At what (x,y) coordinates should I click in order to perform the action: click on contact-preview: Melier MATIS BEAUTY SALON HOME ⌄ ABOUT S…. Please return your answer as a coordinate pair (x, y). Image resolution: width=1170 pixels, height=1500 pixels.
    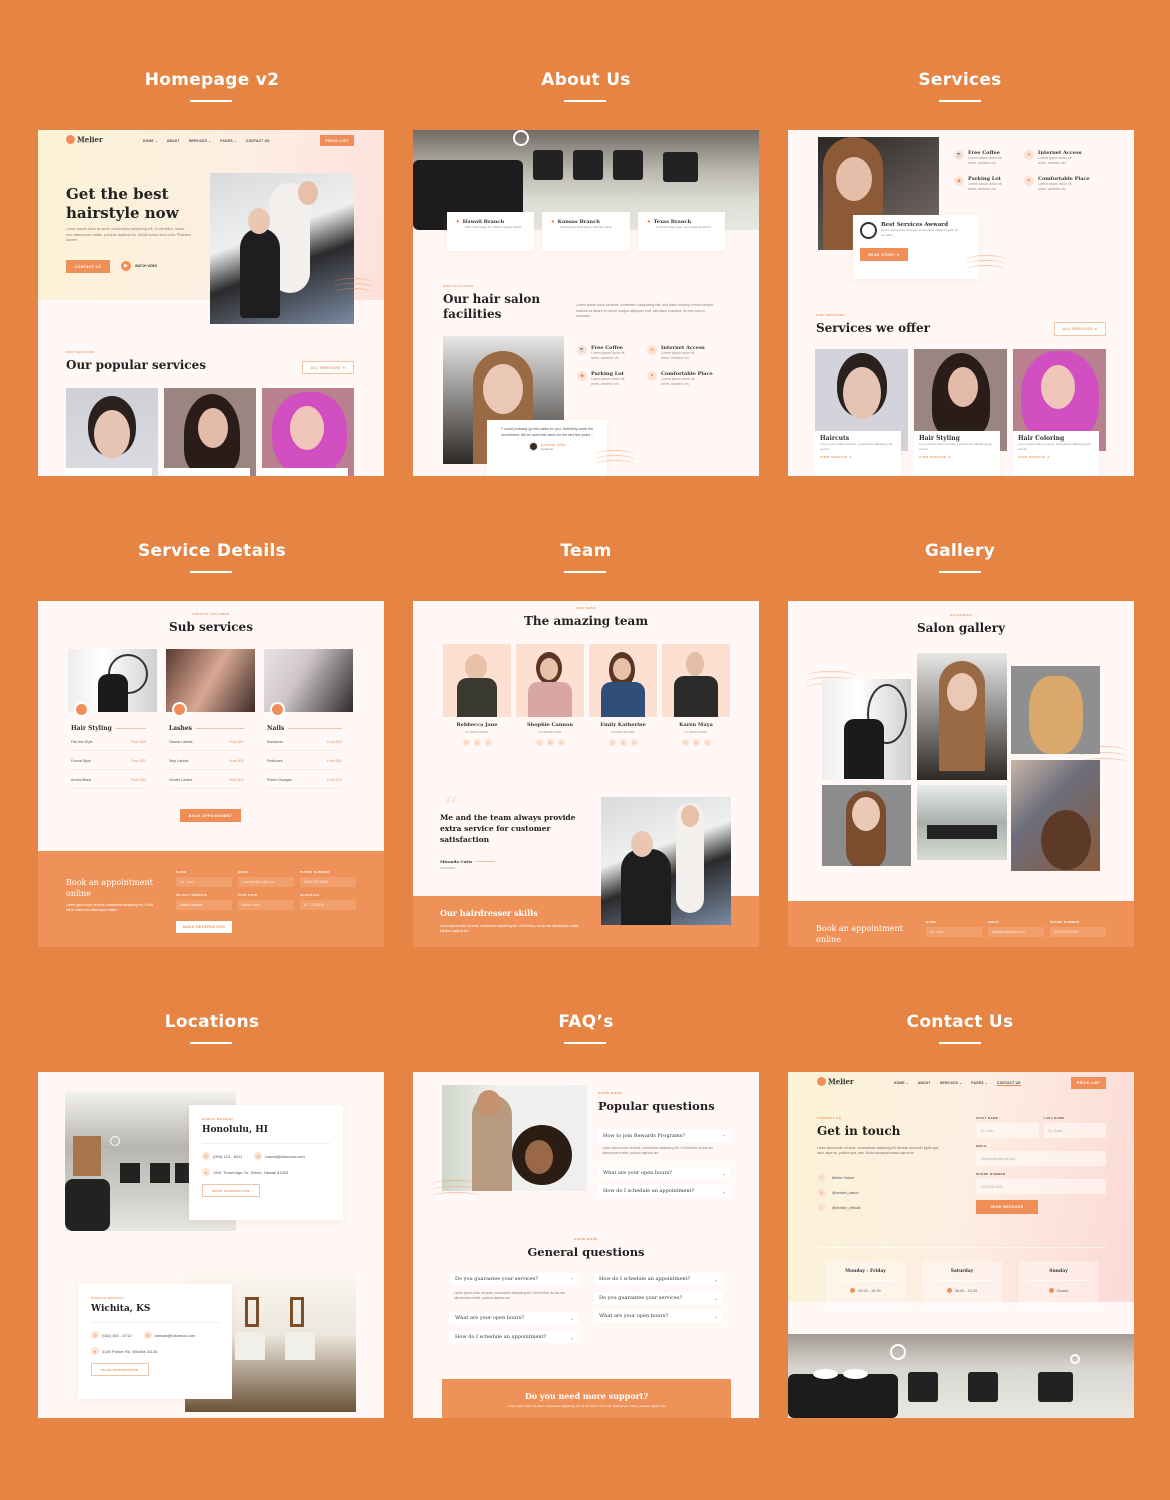
    Looking at the image, I should click on (961, 1245).